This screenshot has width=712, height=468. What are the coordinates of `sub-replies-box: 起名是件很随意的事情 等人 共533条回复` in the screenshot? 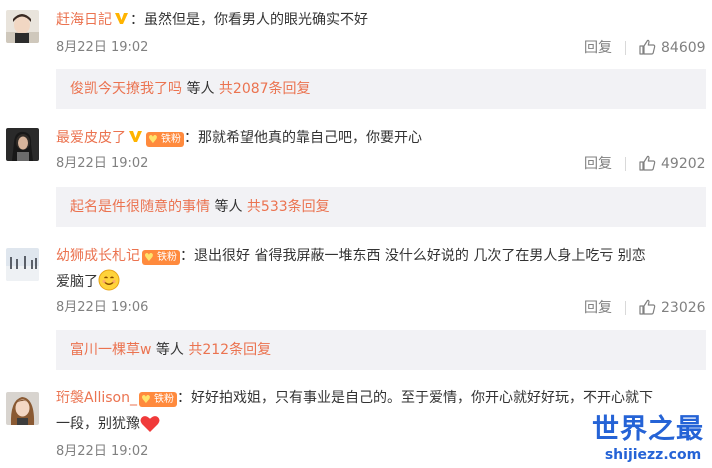 It's located at (381, 207).